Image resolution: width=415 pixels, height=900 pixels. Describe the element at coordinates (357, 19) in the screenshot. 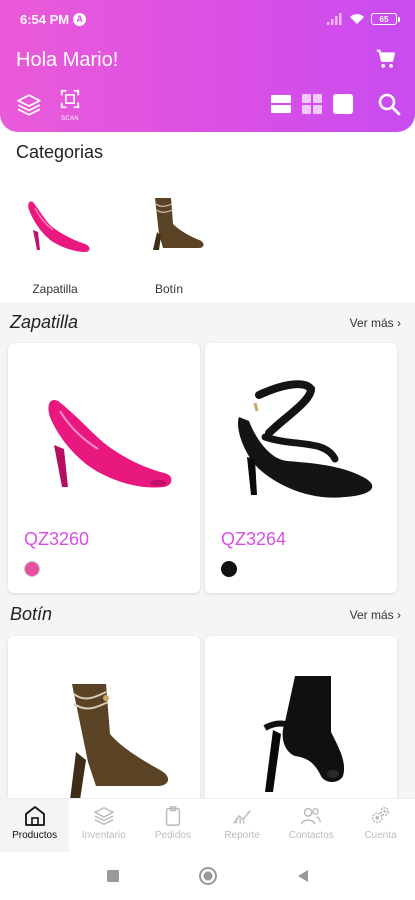

I see `wifi-icon` at that location.